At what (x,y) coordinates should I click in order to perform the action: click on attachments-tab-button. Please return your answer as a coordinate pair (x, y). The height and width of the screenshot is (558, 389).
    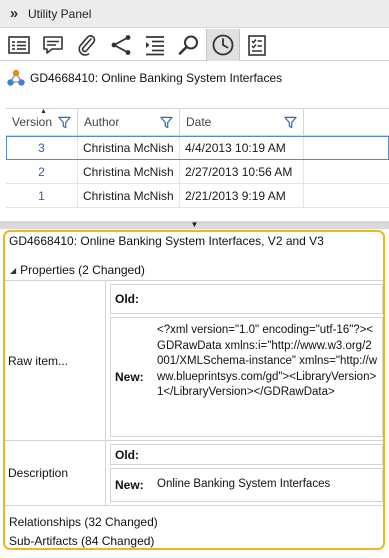
    Looking at the image, I should click on (87, 45).